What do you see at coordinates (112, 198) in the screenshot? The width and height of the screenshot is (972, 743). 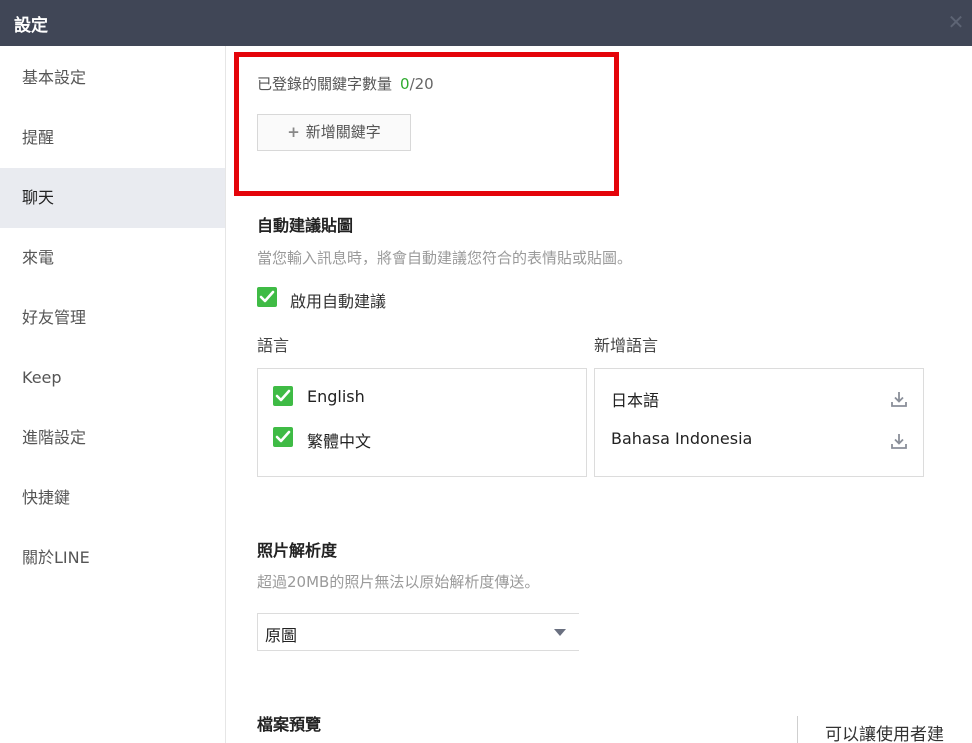 I see `sidebar-item-chat: 聊天` at bounding box center [112, 198].